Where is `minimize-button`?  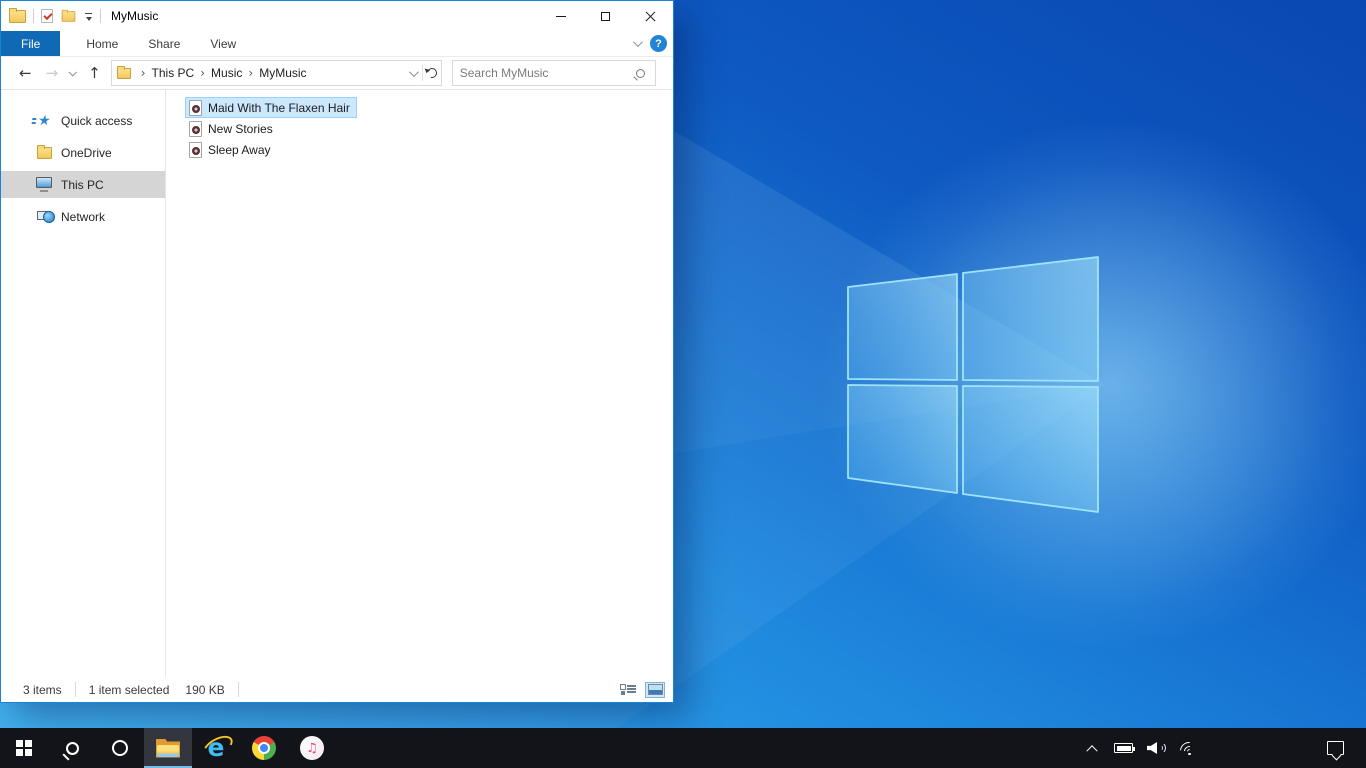 minimize-button is located at coordinates (560, 16).